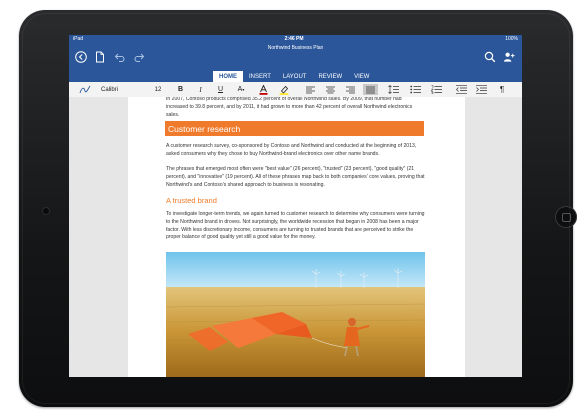 The height and width of the screenshot is (415, 583). What do you see at coordinates (350, 89) in the screenshot?
I see `align-right-icon` at bounding box center [350, 89].